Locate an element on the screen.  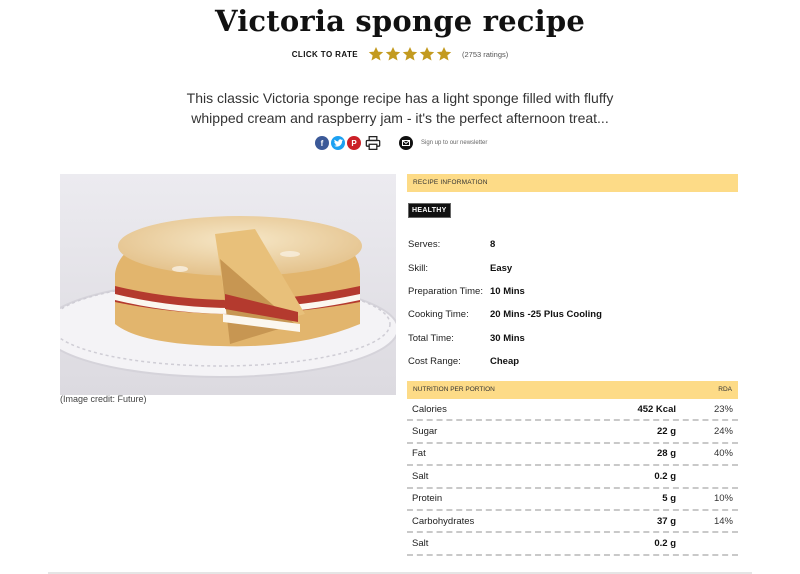
table-row: Calories 452 Kcal 23% is located at coordinates (572, 410).